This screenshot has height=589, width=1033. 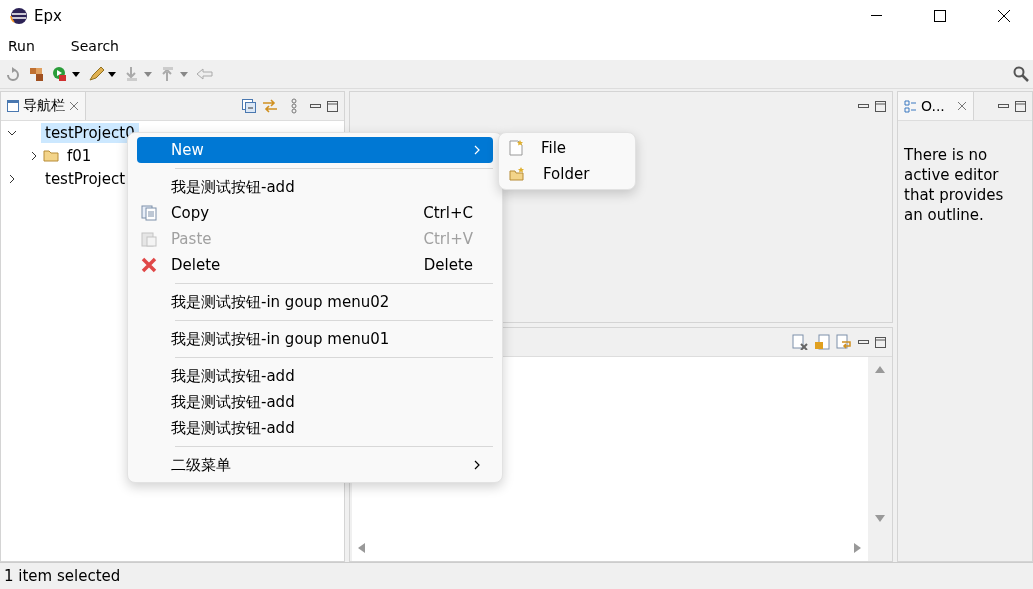 I want to click on copy-icon, so click(x=149, y=213).